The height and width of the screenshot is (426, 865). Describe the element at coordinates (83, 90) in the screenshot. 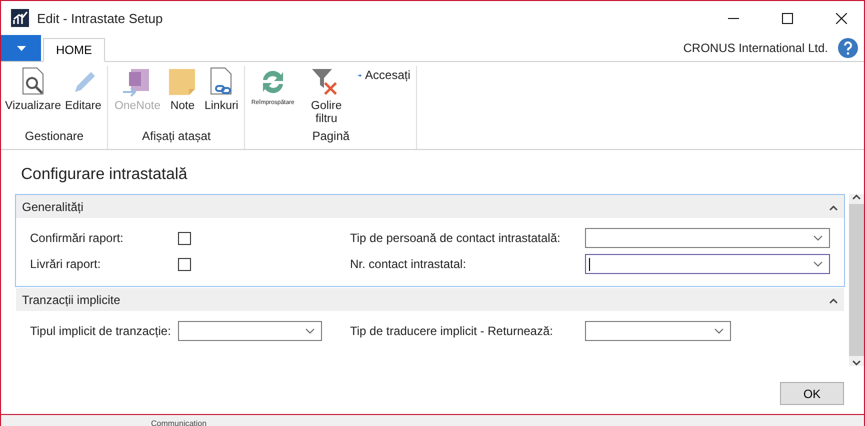

I see `ribbon-action: Editare` at that location.